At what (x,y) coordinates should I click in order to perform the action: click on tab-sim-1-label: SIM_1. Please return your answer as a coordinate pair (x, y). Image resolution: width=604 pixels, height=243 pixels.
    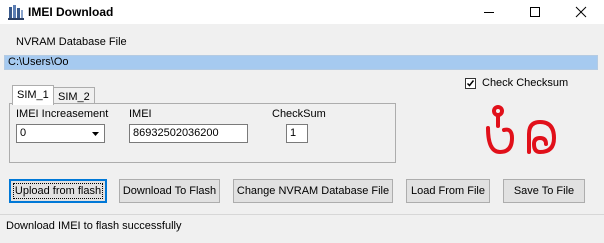
    Looking at the image, I should click on (33, 95).